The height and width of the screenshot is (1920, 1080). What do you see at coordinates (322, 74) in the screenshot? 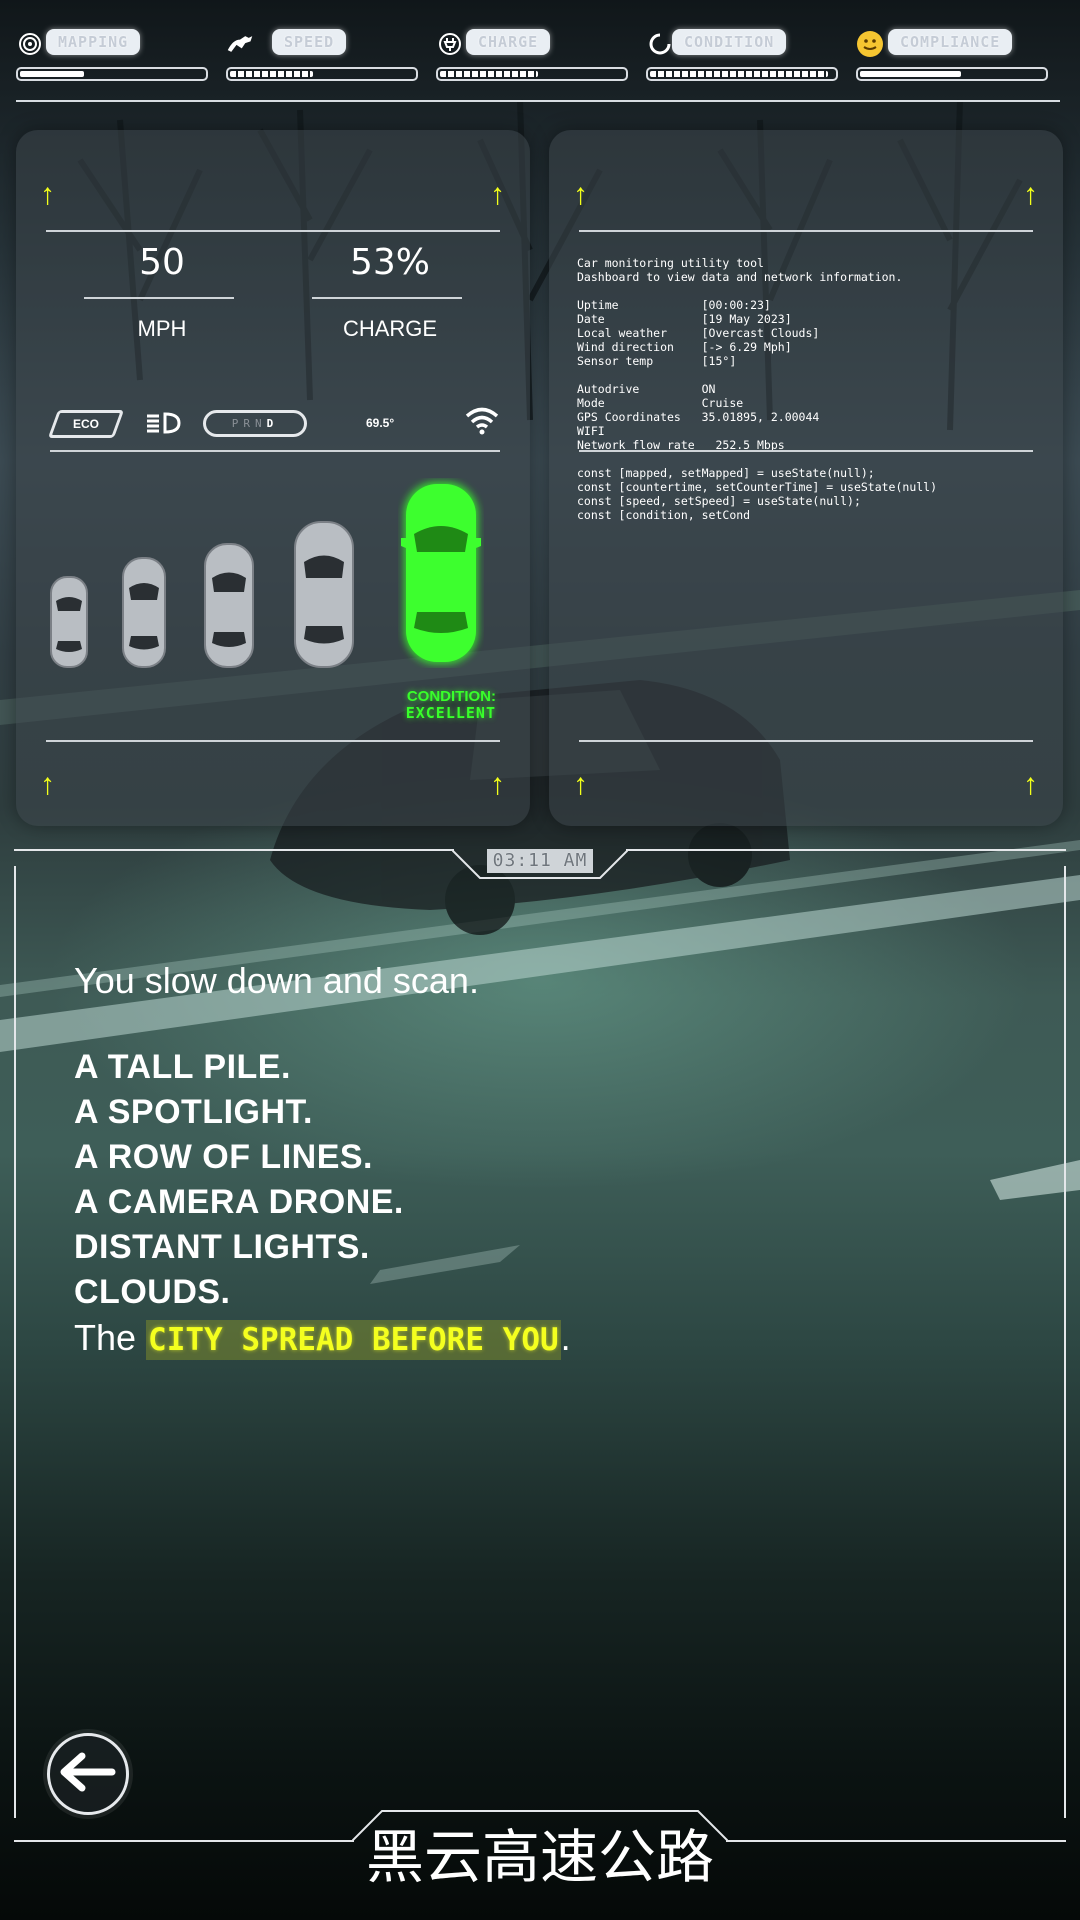
I see `speed-progress-bar` at bounding box center [322, 74].